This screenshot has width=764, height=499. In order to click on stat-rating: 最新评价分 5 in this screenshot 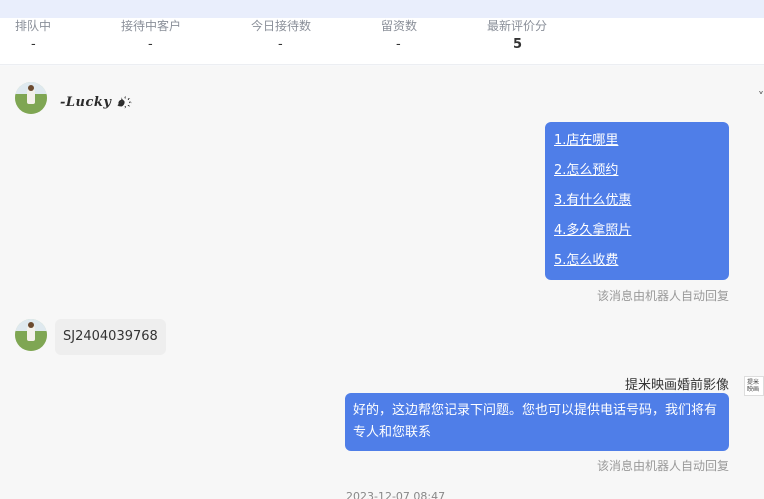, I will do `click(532, 36)`.